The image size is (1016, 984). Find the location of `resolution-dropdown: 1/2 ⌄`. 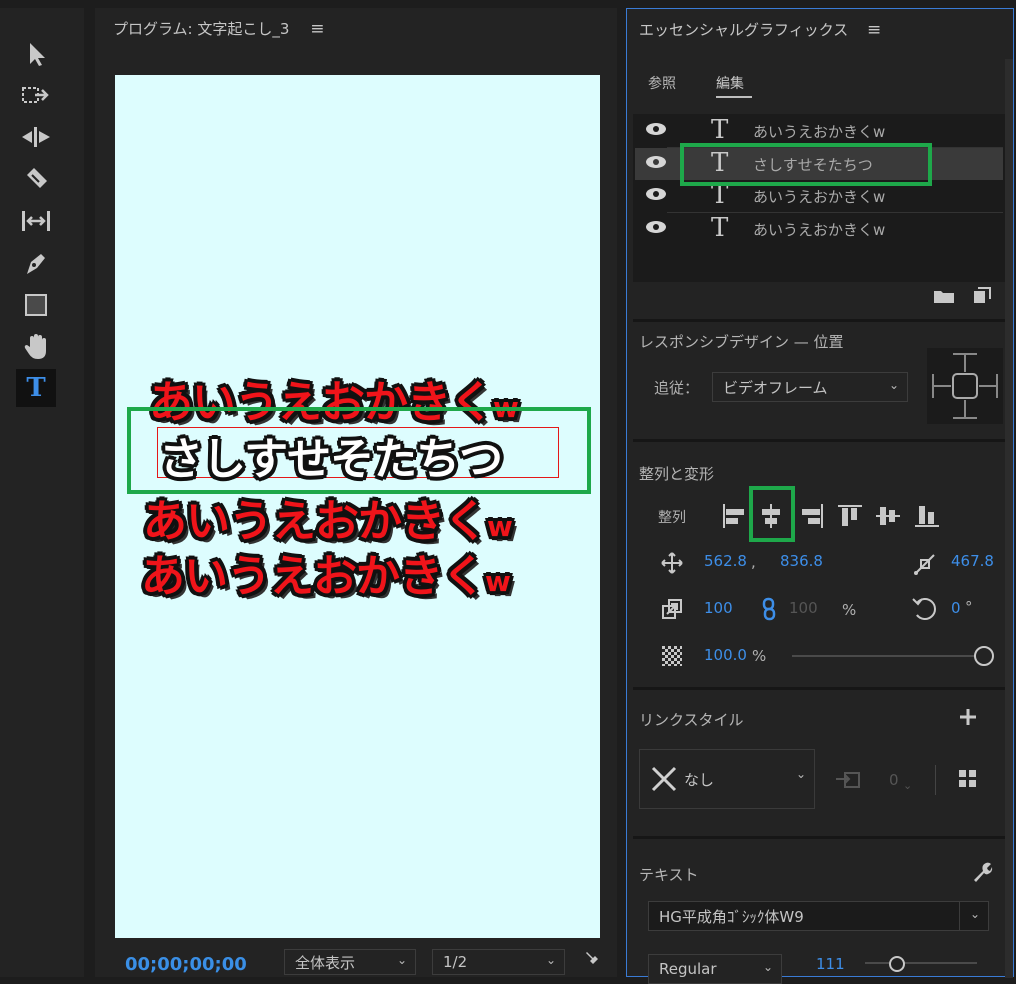

resolution-dropdown: 1/2 ⌄ is located at coordinates (498, 962).